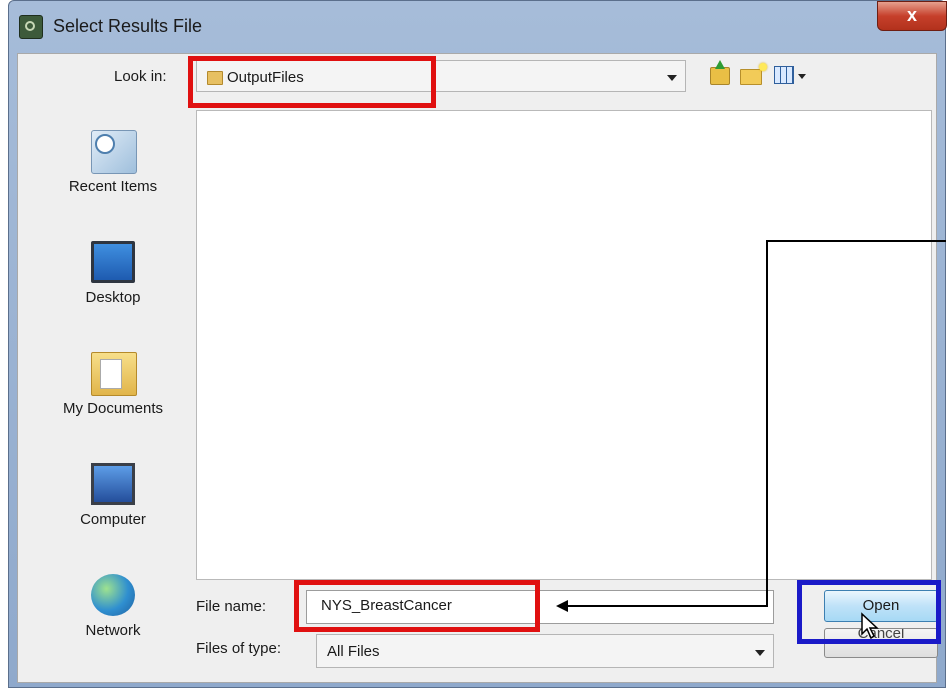 The width and height of the screenshot is (950, 692). I want to click on place-label: Desktop, so click(113, 297).